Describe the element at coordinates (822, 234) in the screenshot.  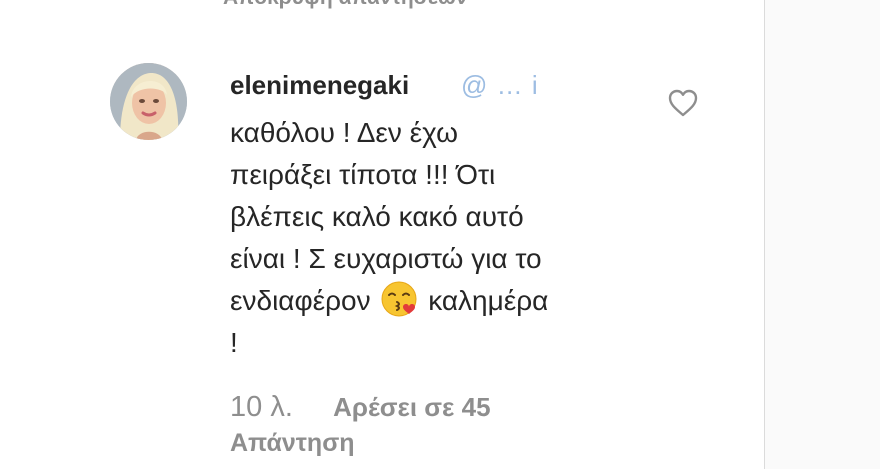
I see `side-panel` at that location.